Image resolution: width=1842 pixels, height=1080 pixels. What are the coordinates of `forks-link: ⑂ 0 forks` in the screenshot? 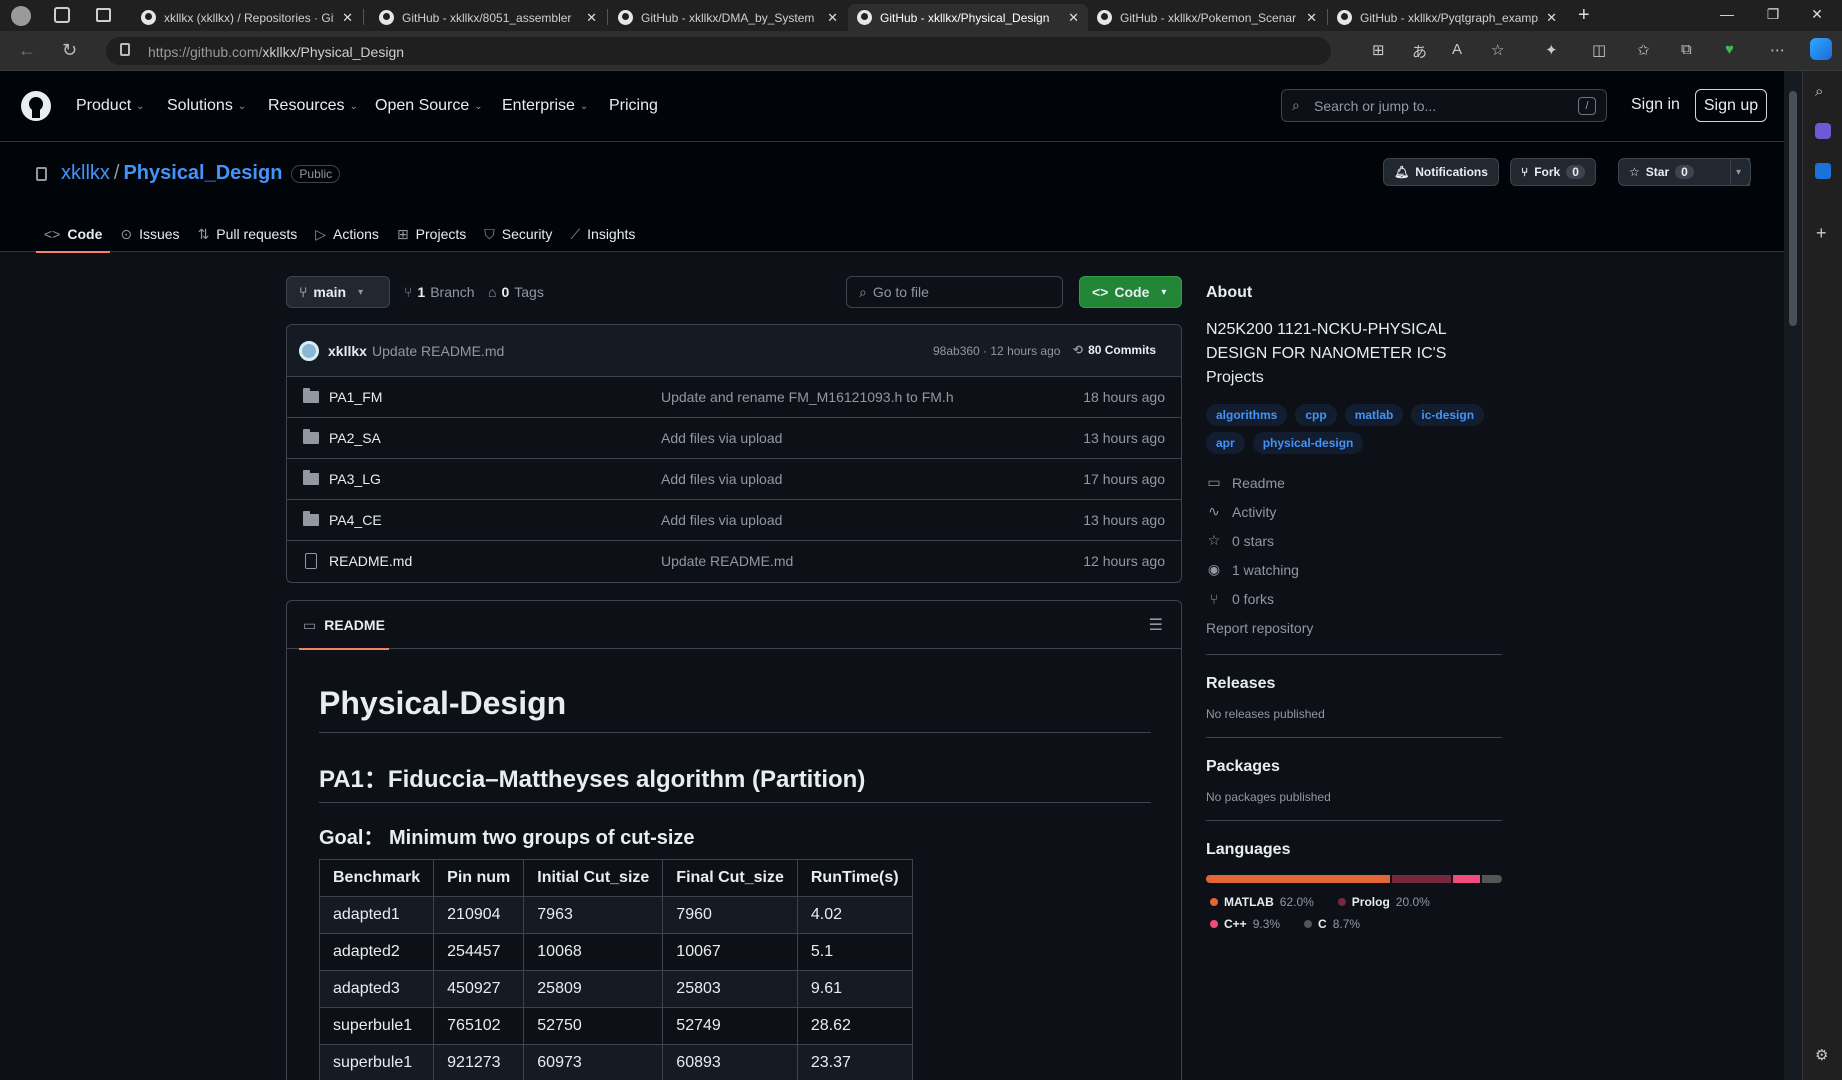 It's located at (1354, 598).